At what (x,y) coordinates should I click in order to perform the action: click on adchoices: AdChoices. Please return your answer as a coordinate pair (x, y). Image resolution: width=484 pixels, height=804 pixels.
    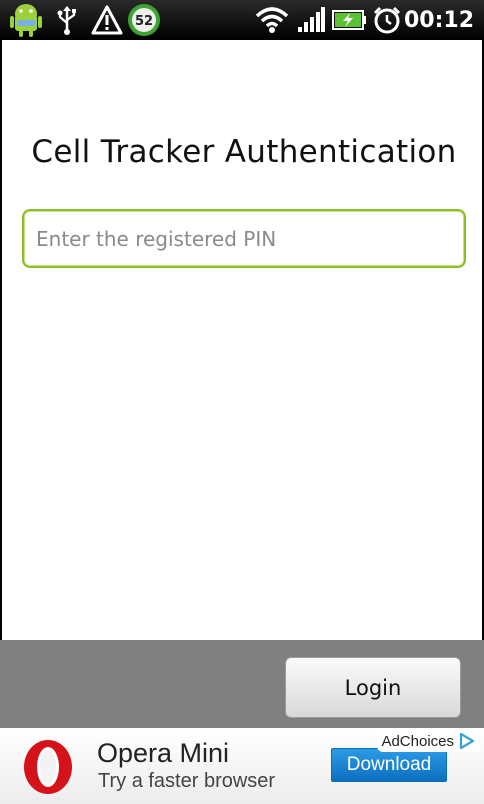
    Looking at the image, I should click on (428, 741).